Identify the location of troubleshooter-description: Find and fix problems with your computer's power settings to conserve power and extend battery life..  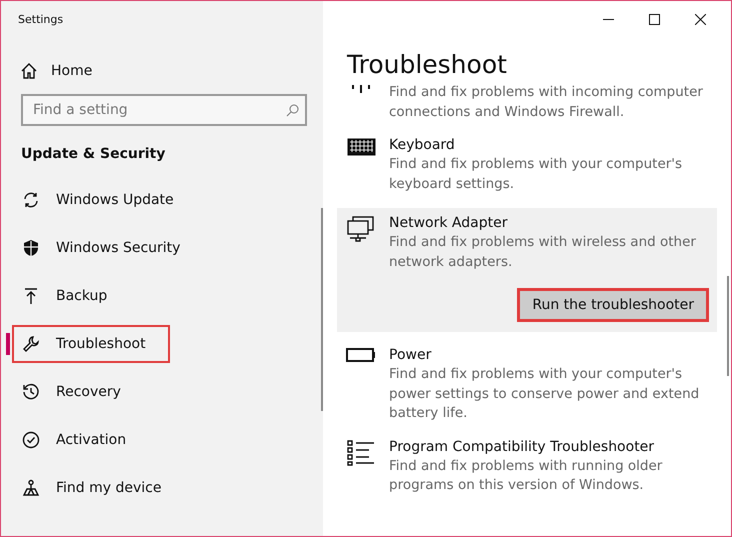
(544, 394).